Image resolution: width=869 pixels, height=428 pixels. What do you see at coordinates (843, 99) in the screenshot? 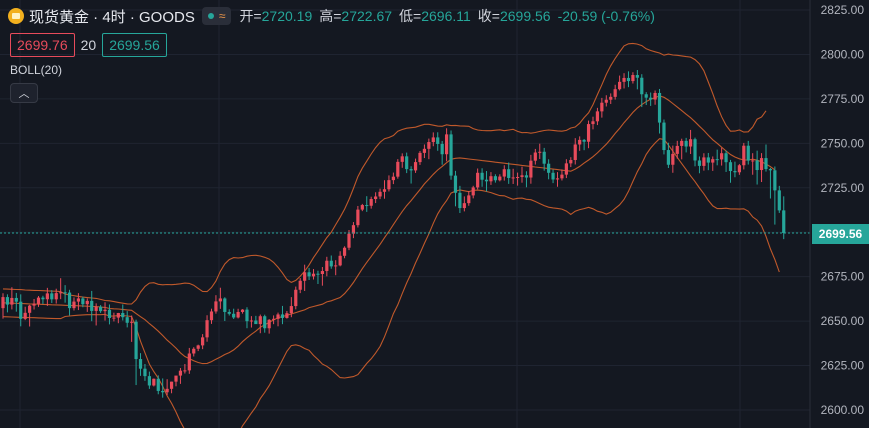
I see `y-tick-label: 2775.00` at bounding box center [843, 99].